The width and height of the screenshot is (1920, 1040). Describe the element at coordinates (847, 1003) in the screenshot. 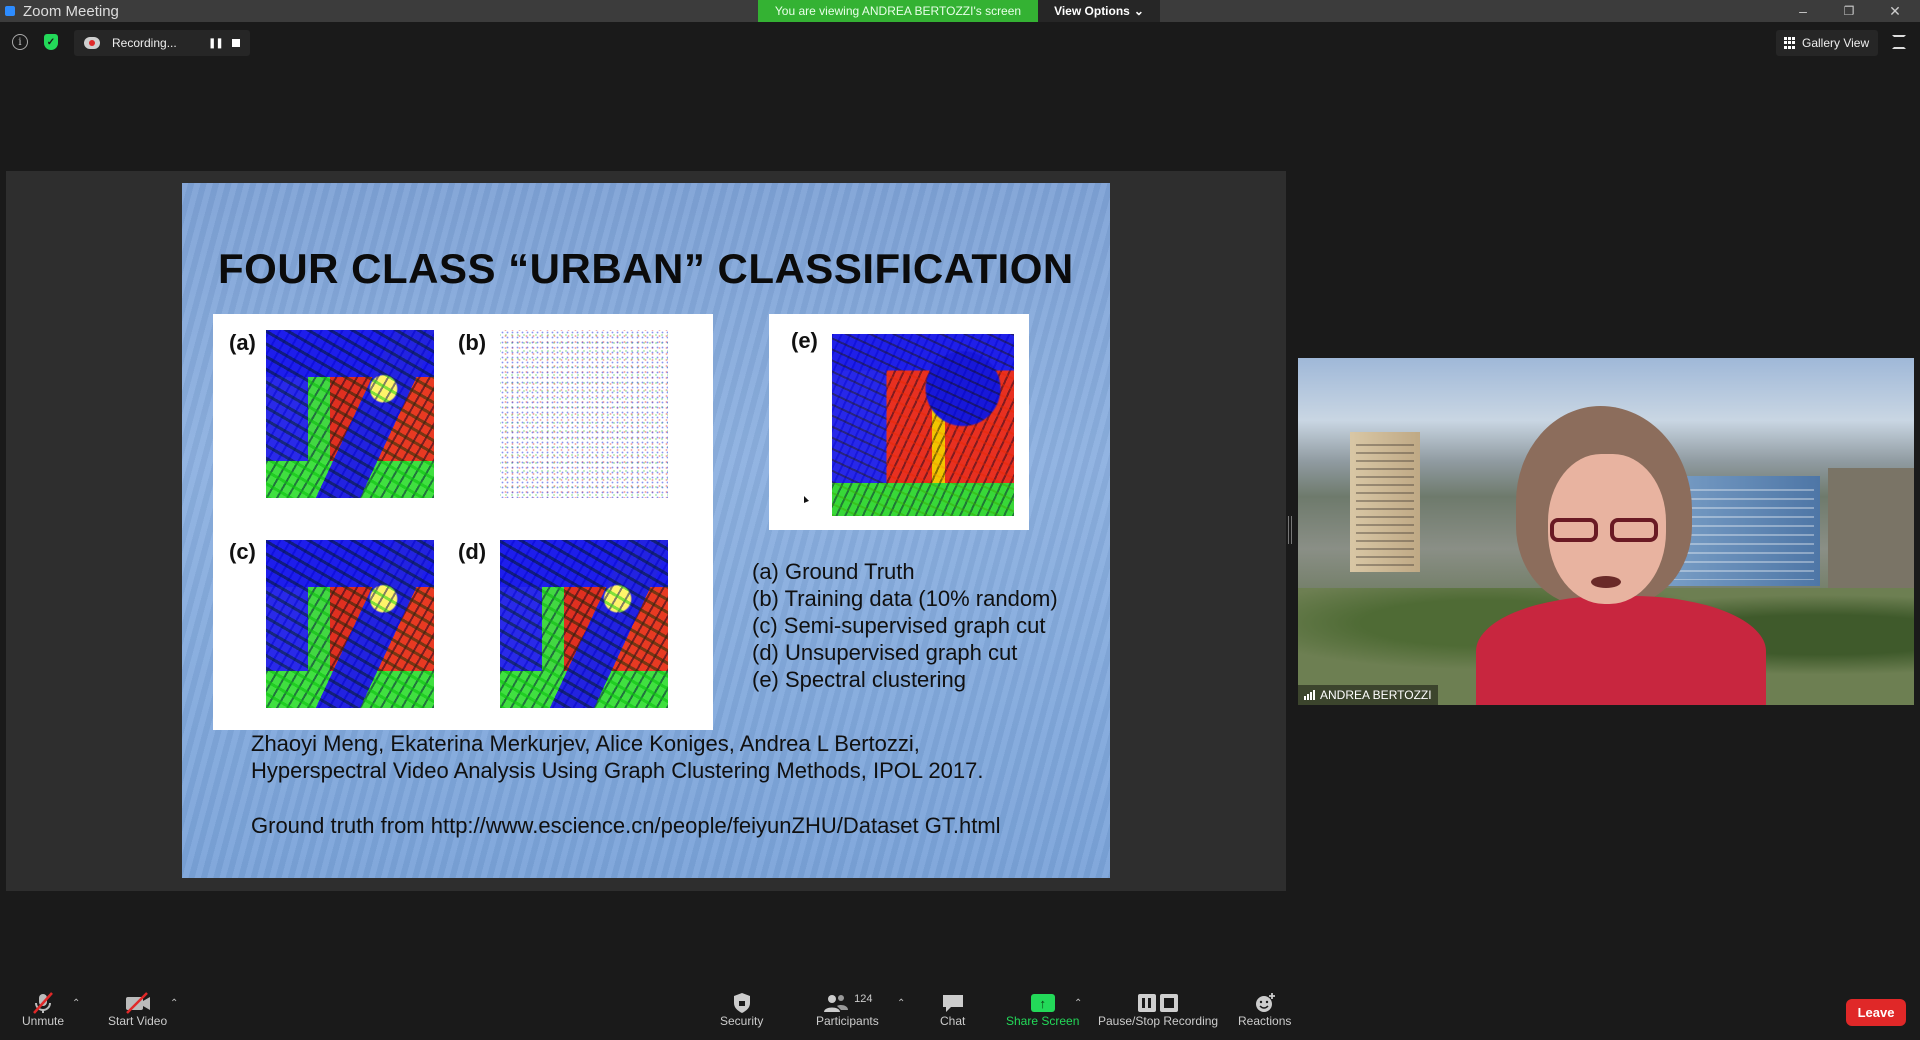

I see `participants-icon: 124` at that location.